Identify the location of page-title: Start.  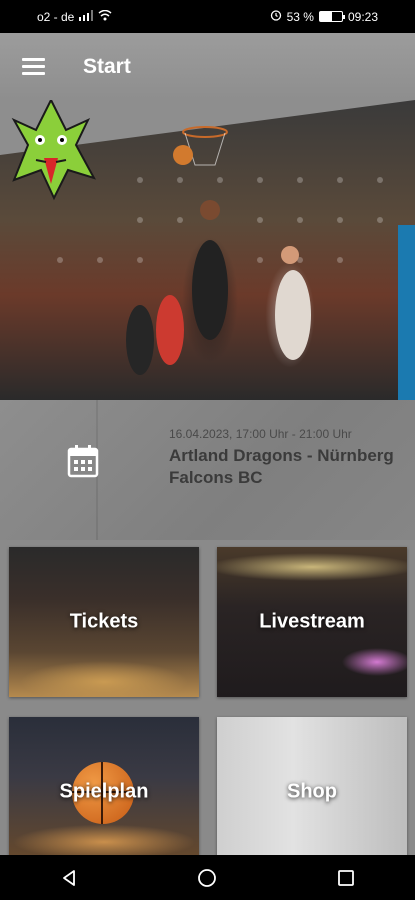
(107, 66).